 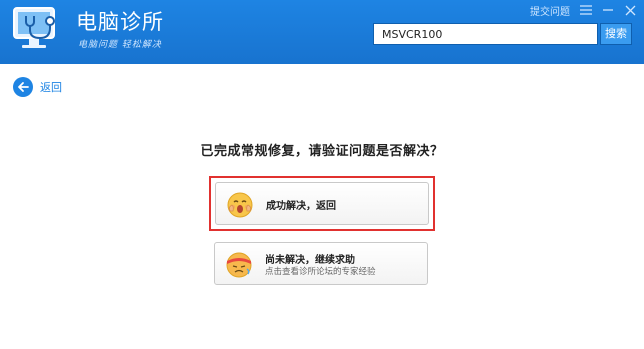 I want to click on window-controls: 提交问题, so click(x=583, y=10).